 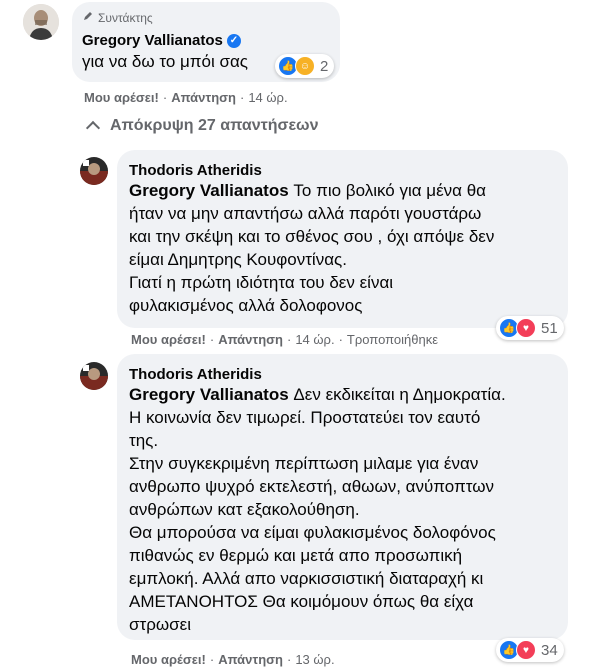 I want to click on care-reaction-icon: ☺, so click(x=305, y=66).